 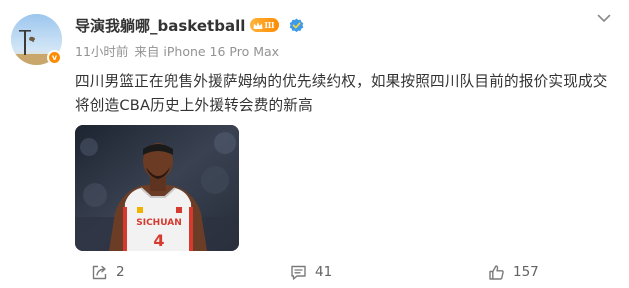 I want to click on comment-count: 41, so click(x=324, y=272).